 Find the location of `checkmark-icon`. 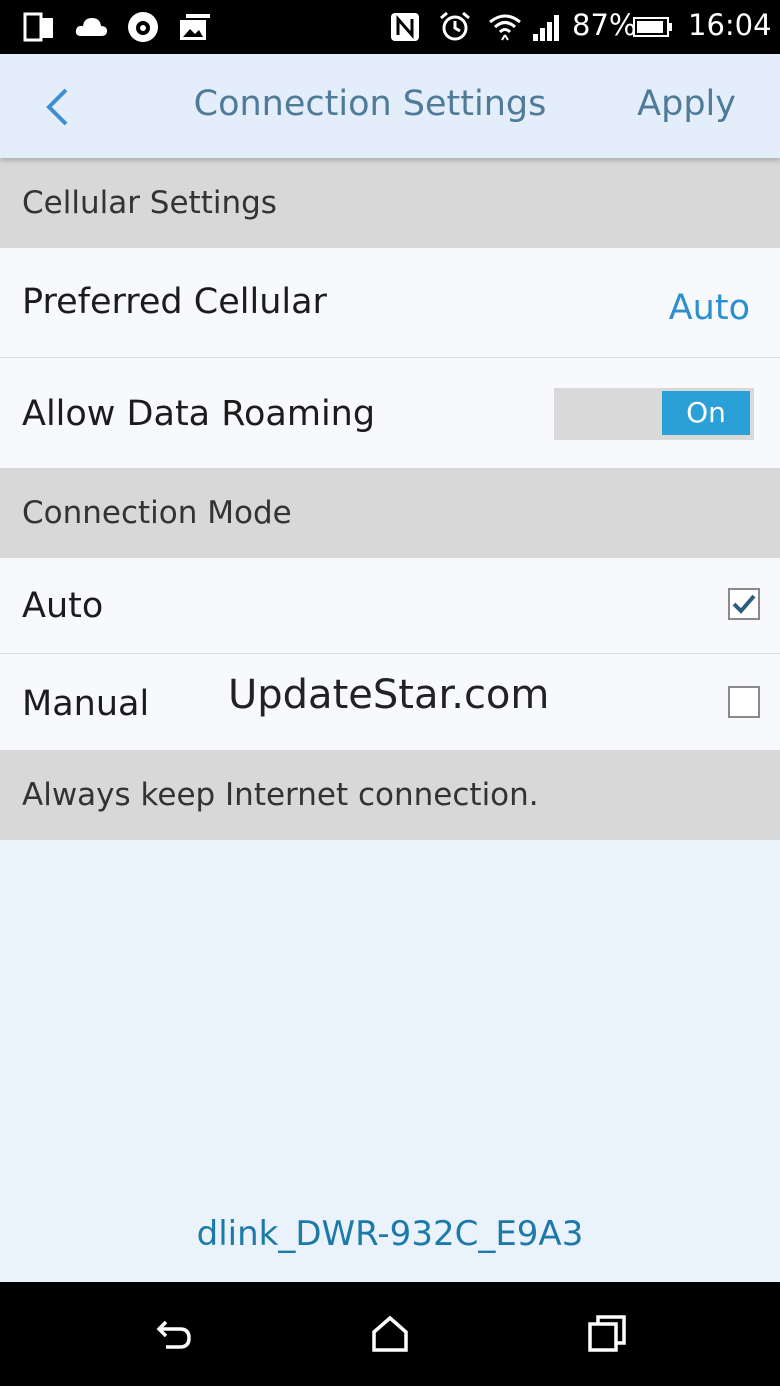

checkmark-icon is located at coordinates (744, 604).